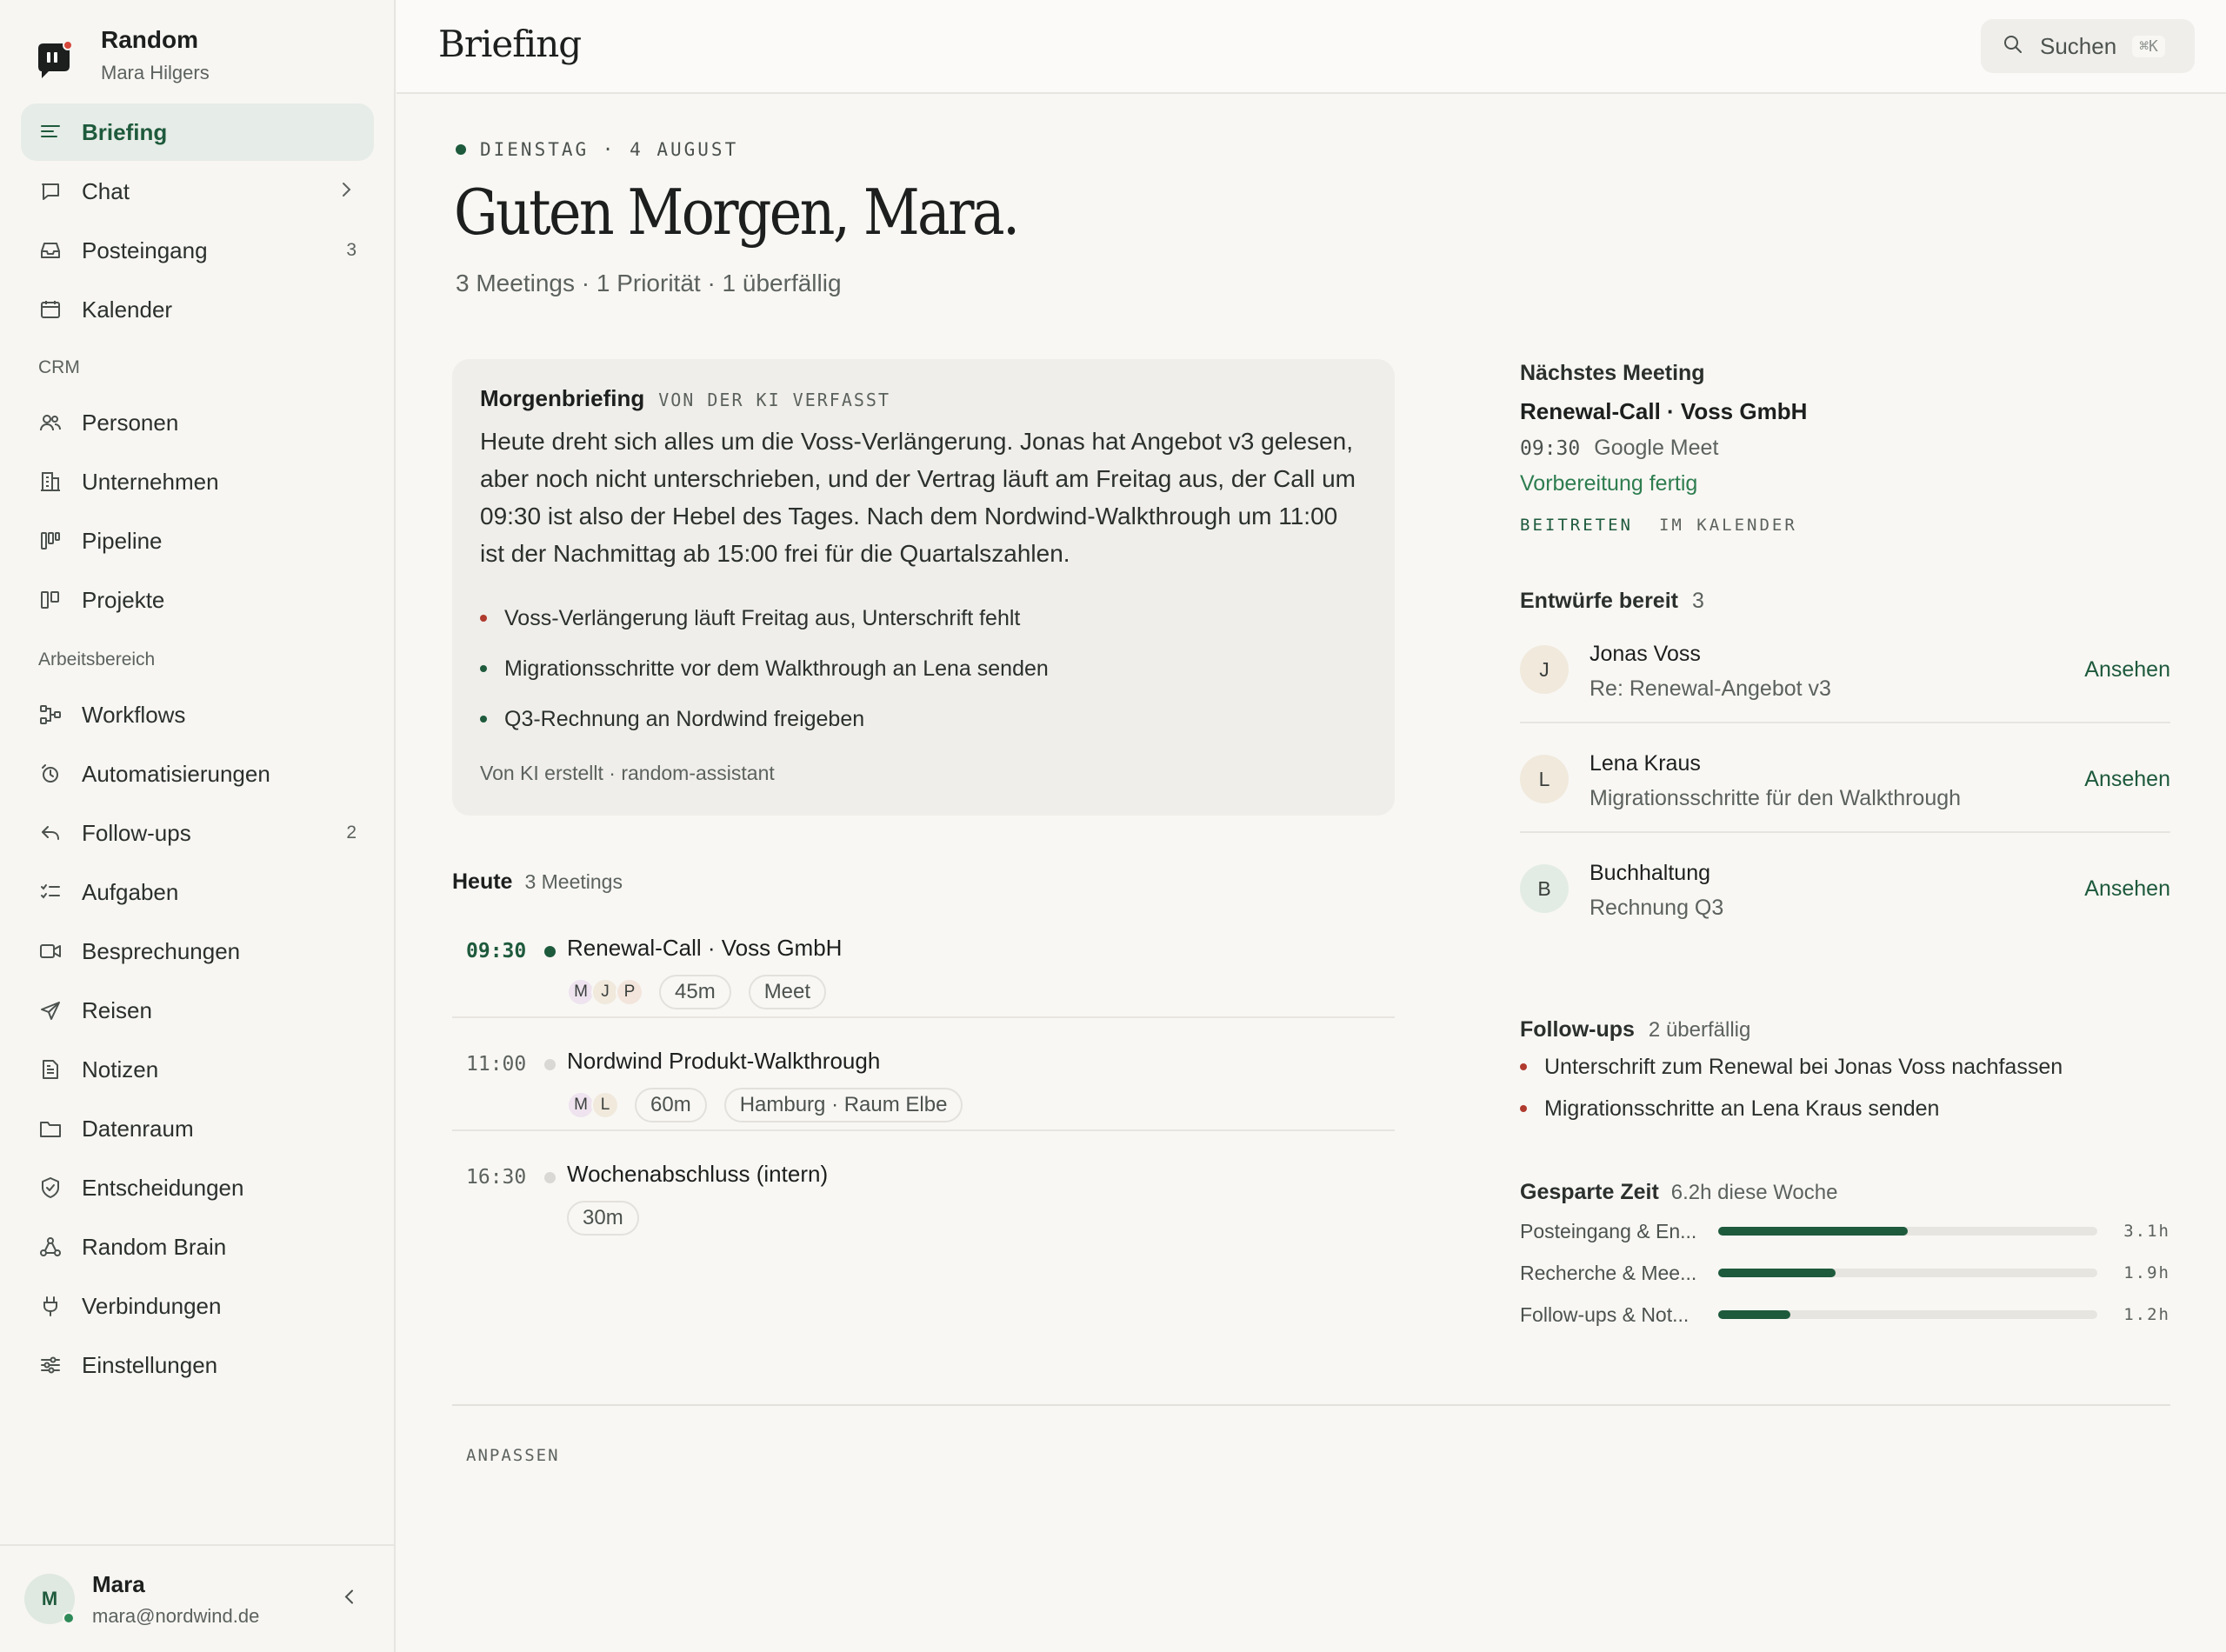 This screenshot has height=1652, width=2226. Describe the element at coordinates (121, 1069) in the screenshot. I see `sidebar-item-label: Notizen` at that location.